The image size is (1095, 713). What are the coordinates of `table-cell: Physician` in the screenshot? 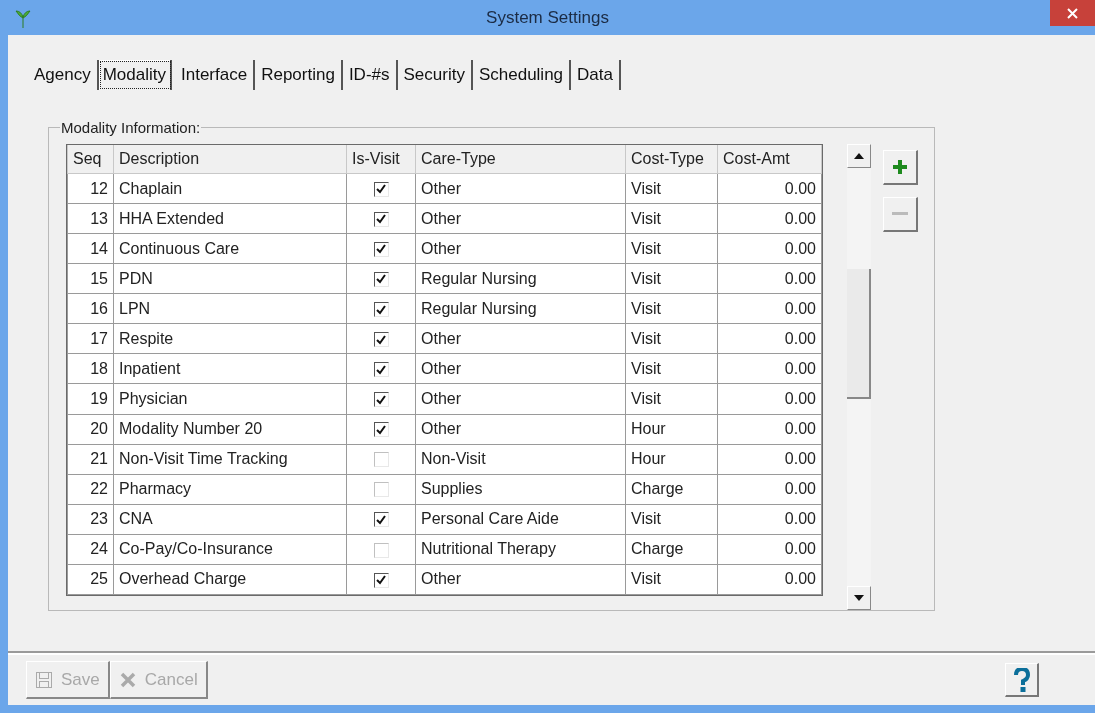 It's located at (230, 398).